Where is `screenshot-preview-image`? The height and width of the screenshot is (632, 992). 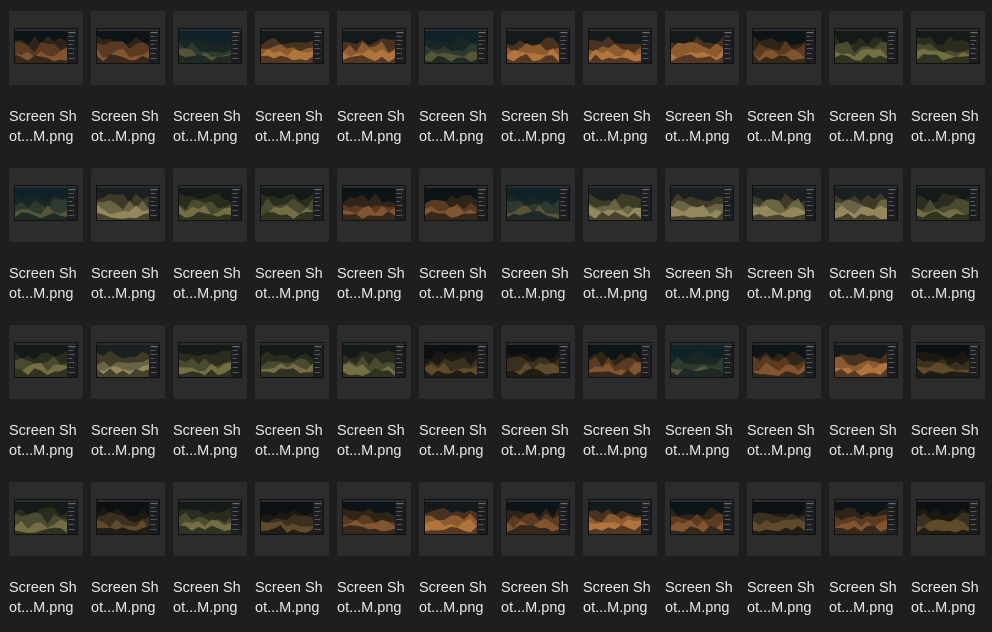
screenshot-preview-image is located at coordinates (784, 517).